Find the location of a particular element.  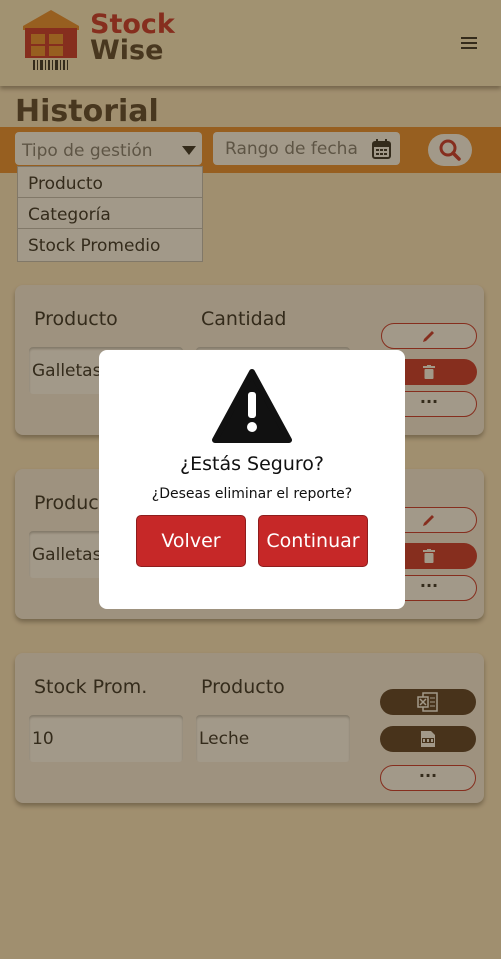

dialog-title: ¿Estás Seguro? is located at coordinates (252, 464).